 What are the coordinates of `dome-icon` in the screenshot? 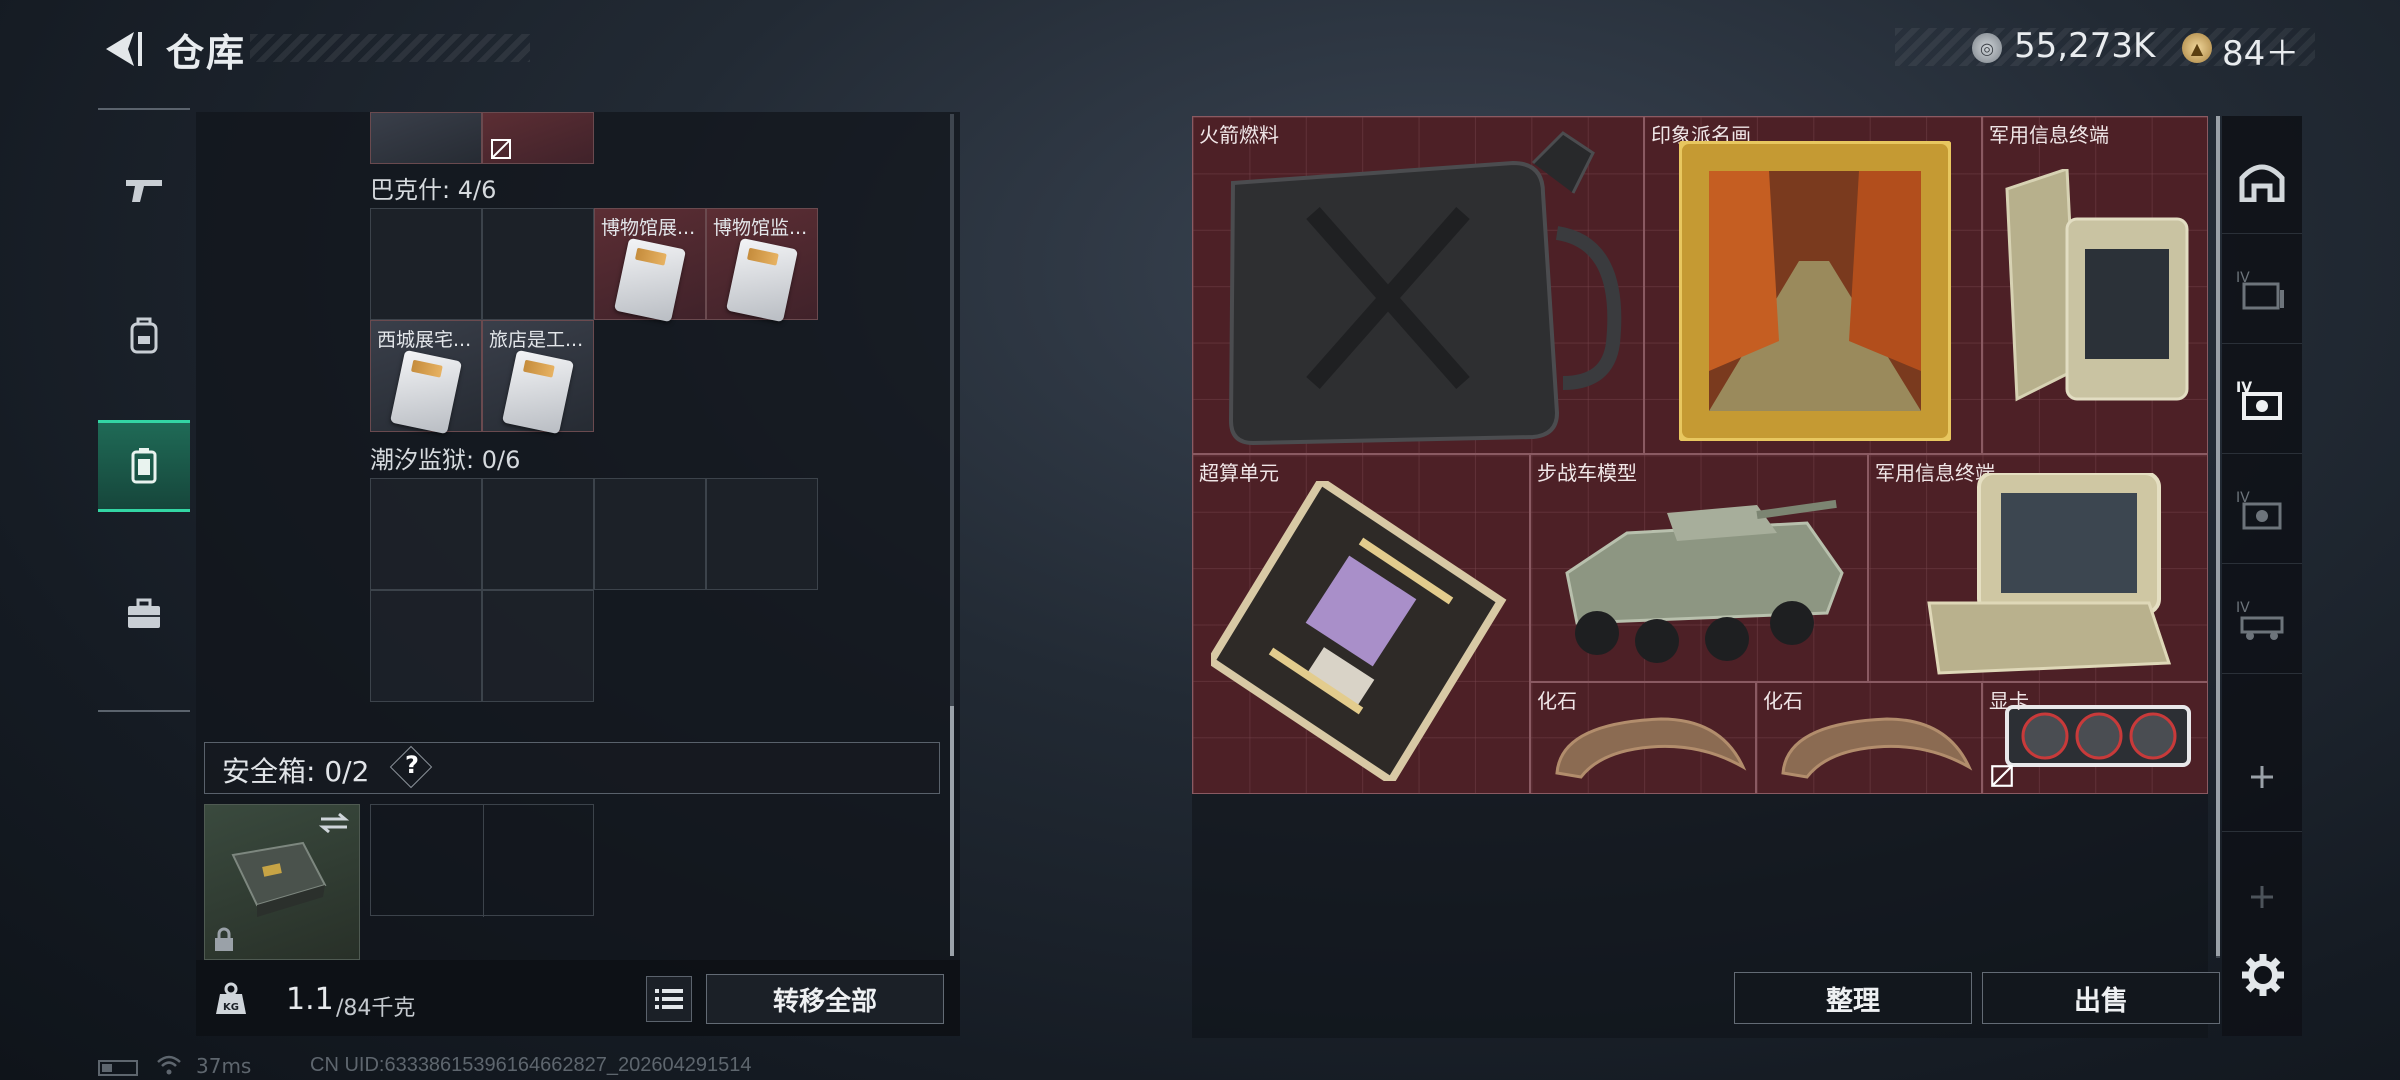 It's located at (2262, 183).